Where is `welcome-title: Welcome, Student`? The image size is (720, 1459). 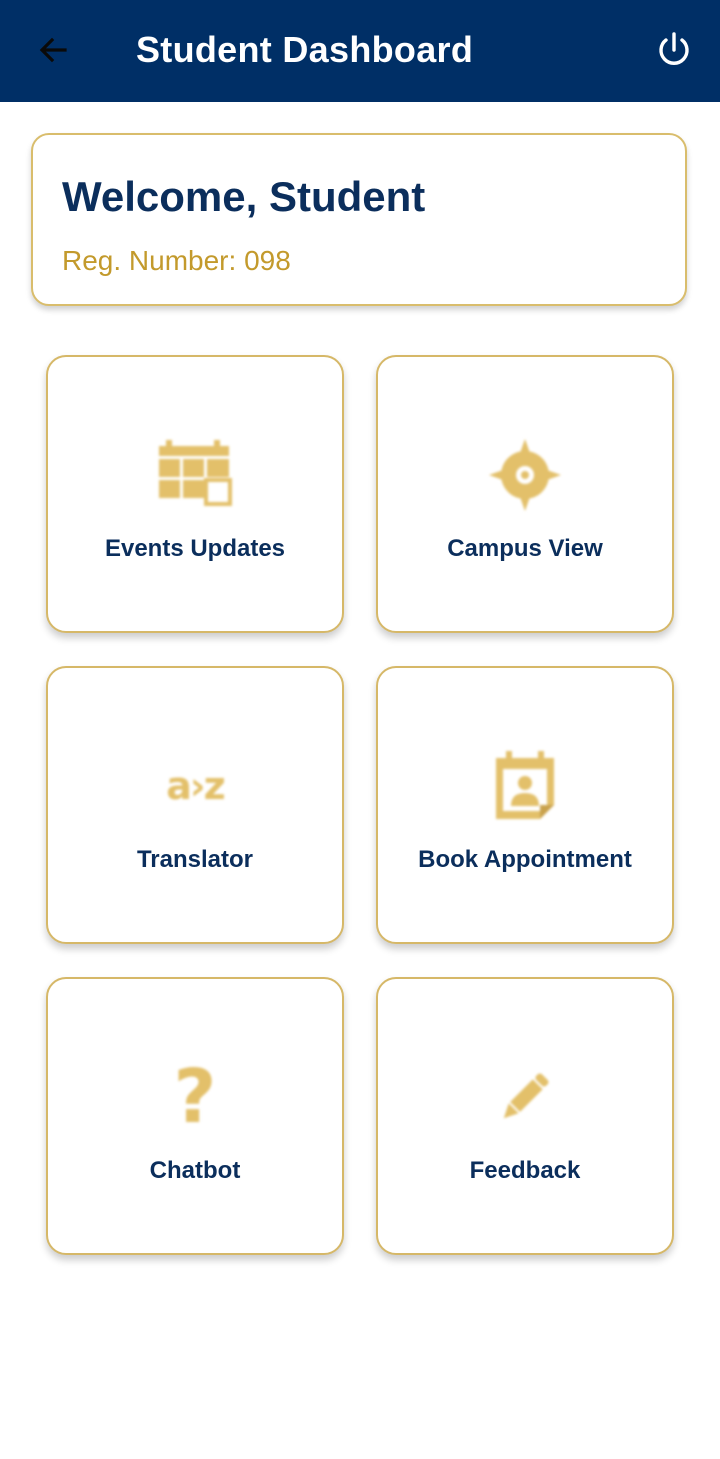
welcome-title: Welcome, Student is located at coordinates (244, 196).